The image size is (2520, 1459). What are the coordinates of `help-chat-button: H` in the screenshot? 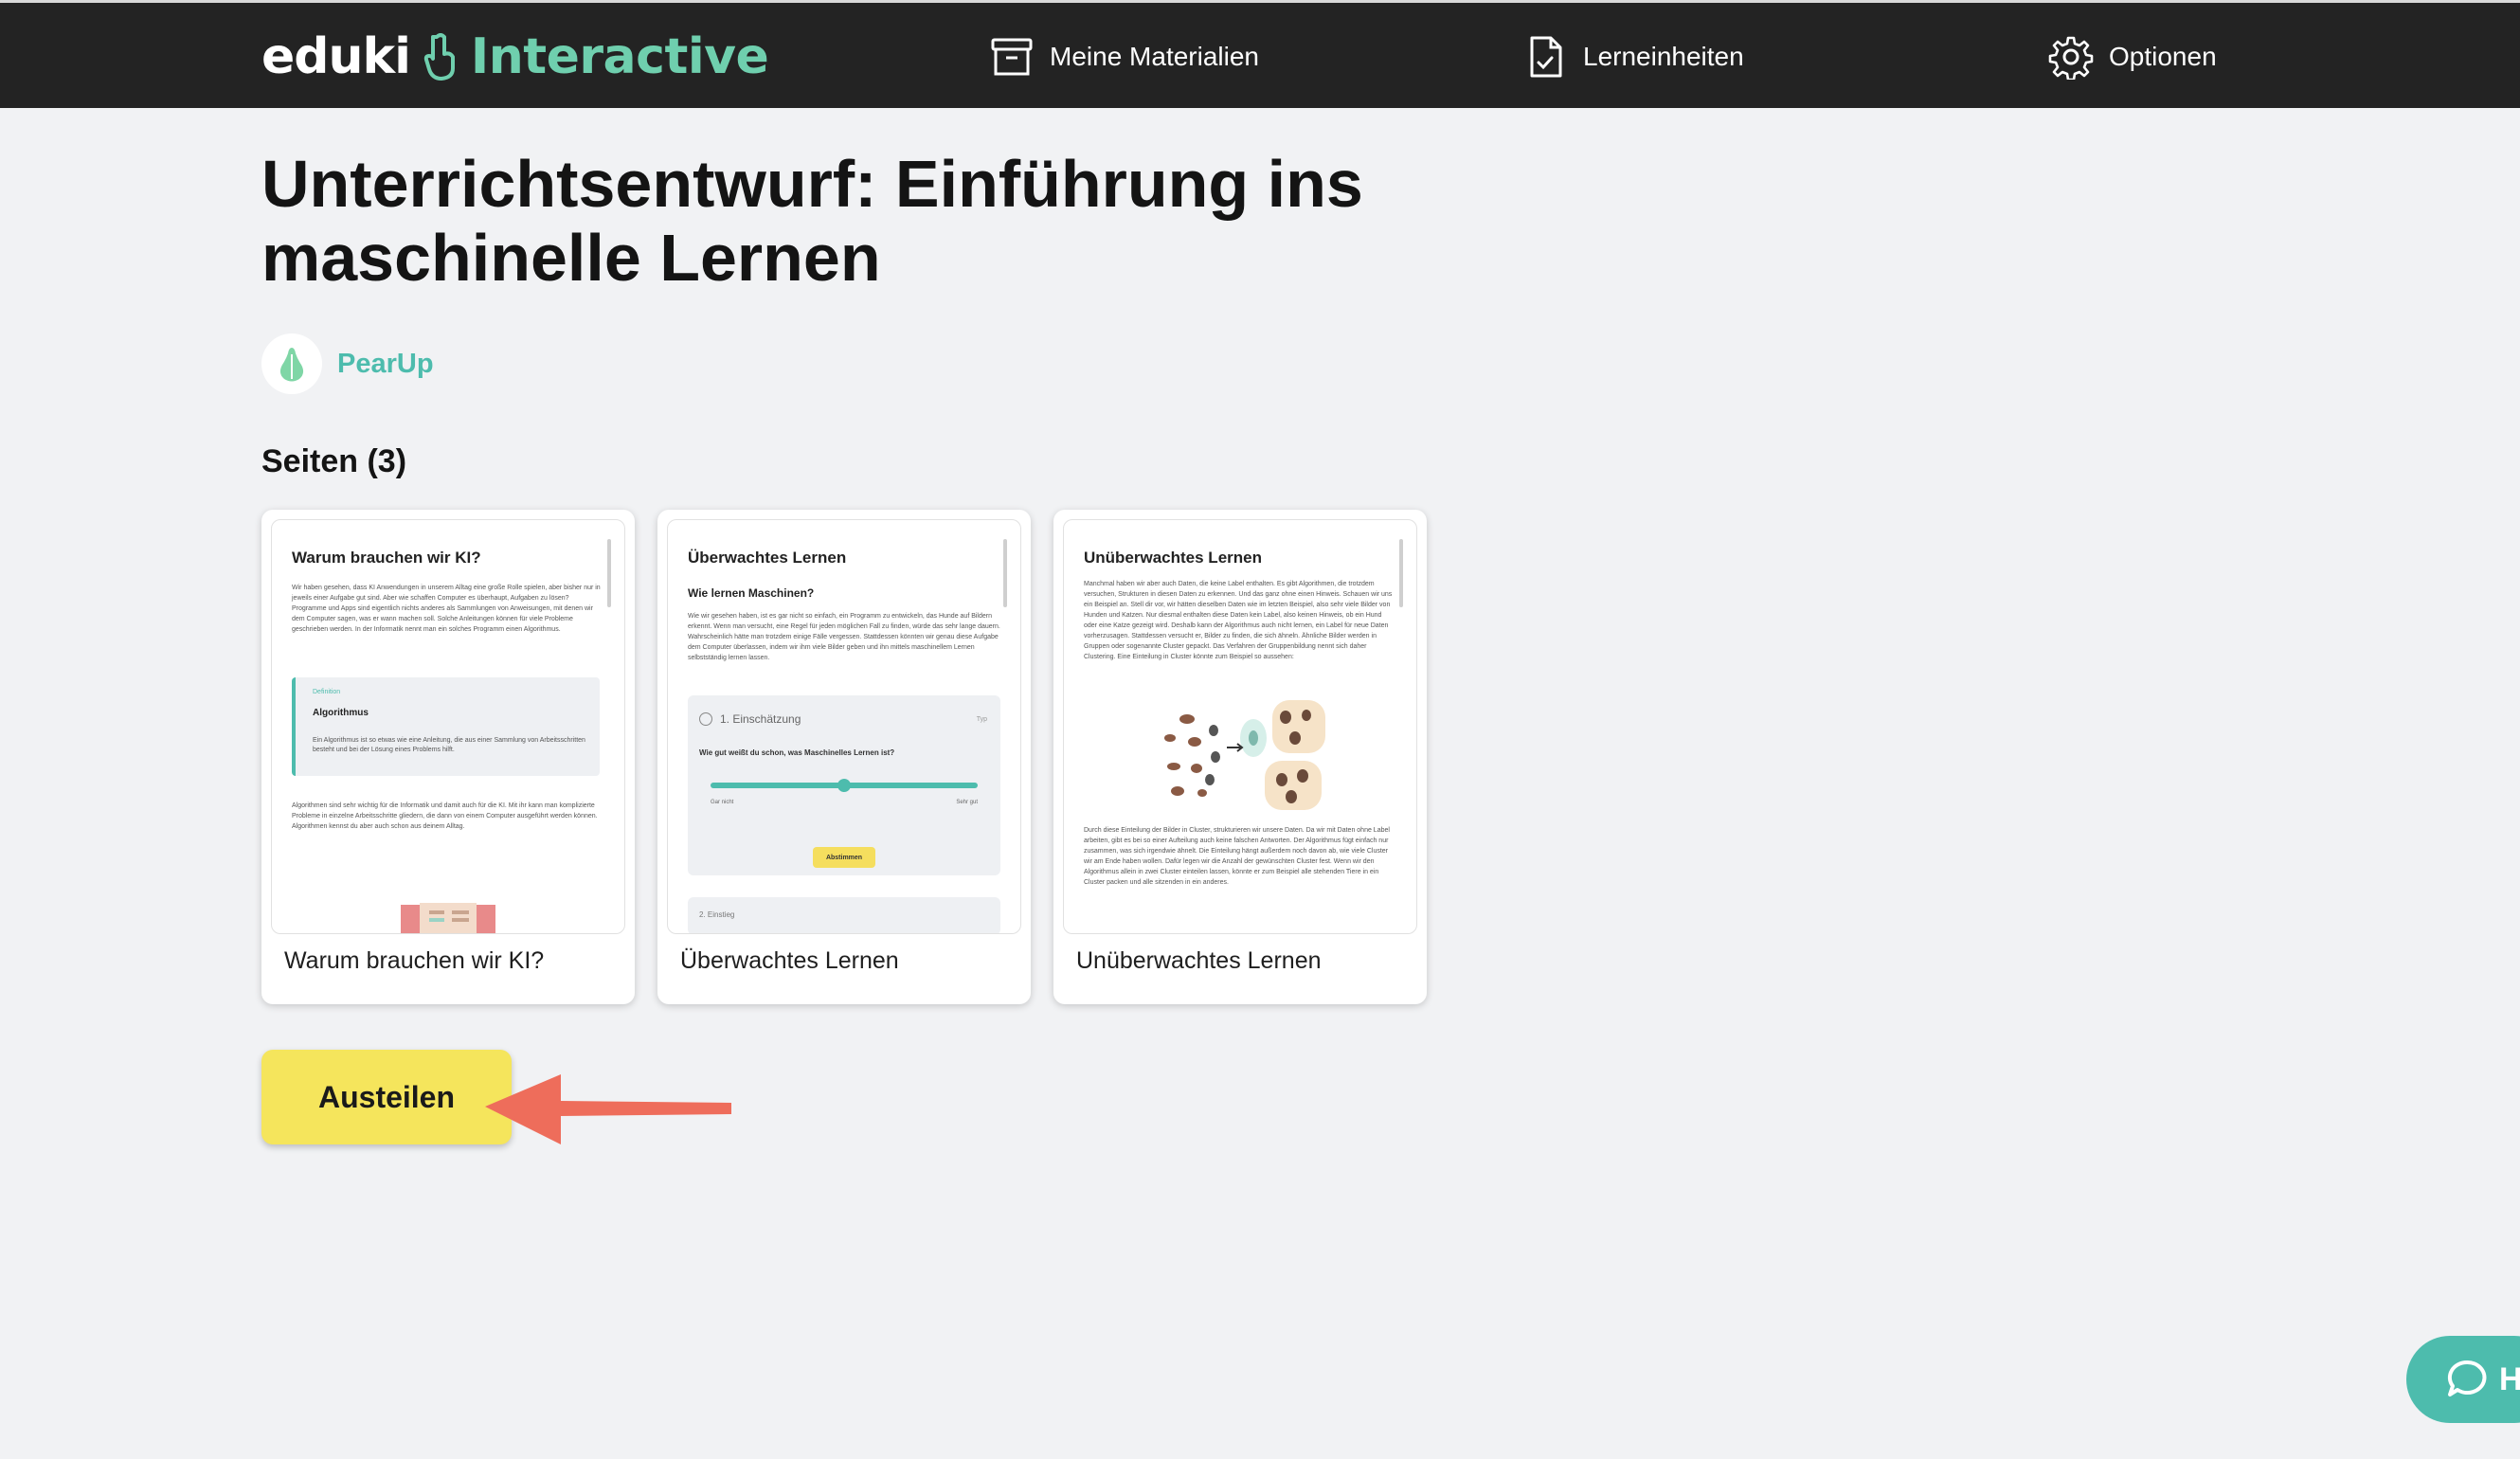 It's located at (2463, 1379).